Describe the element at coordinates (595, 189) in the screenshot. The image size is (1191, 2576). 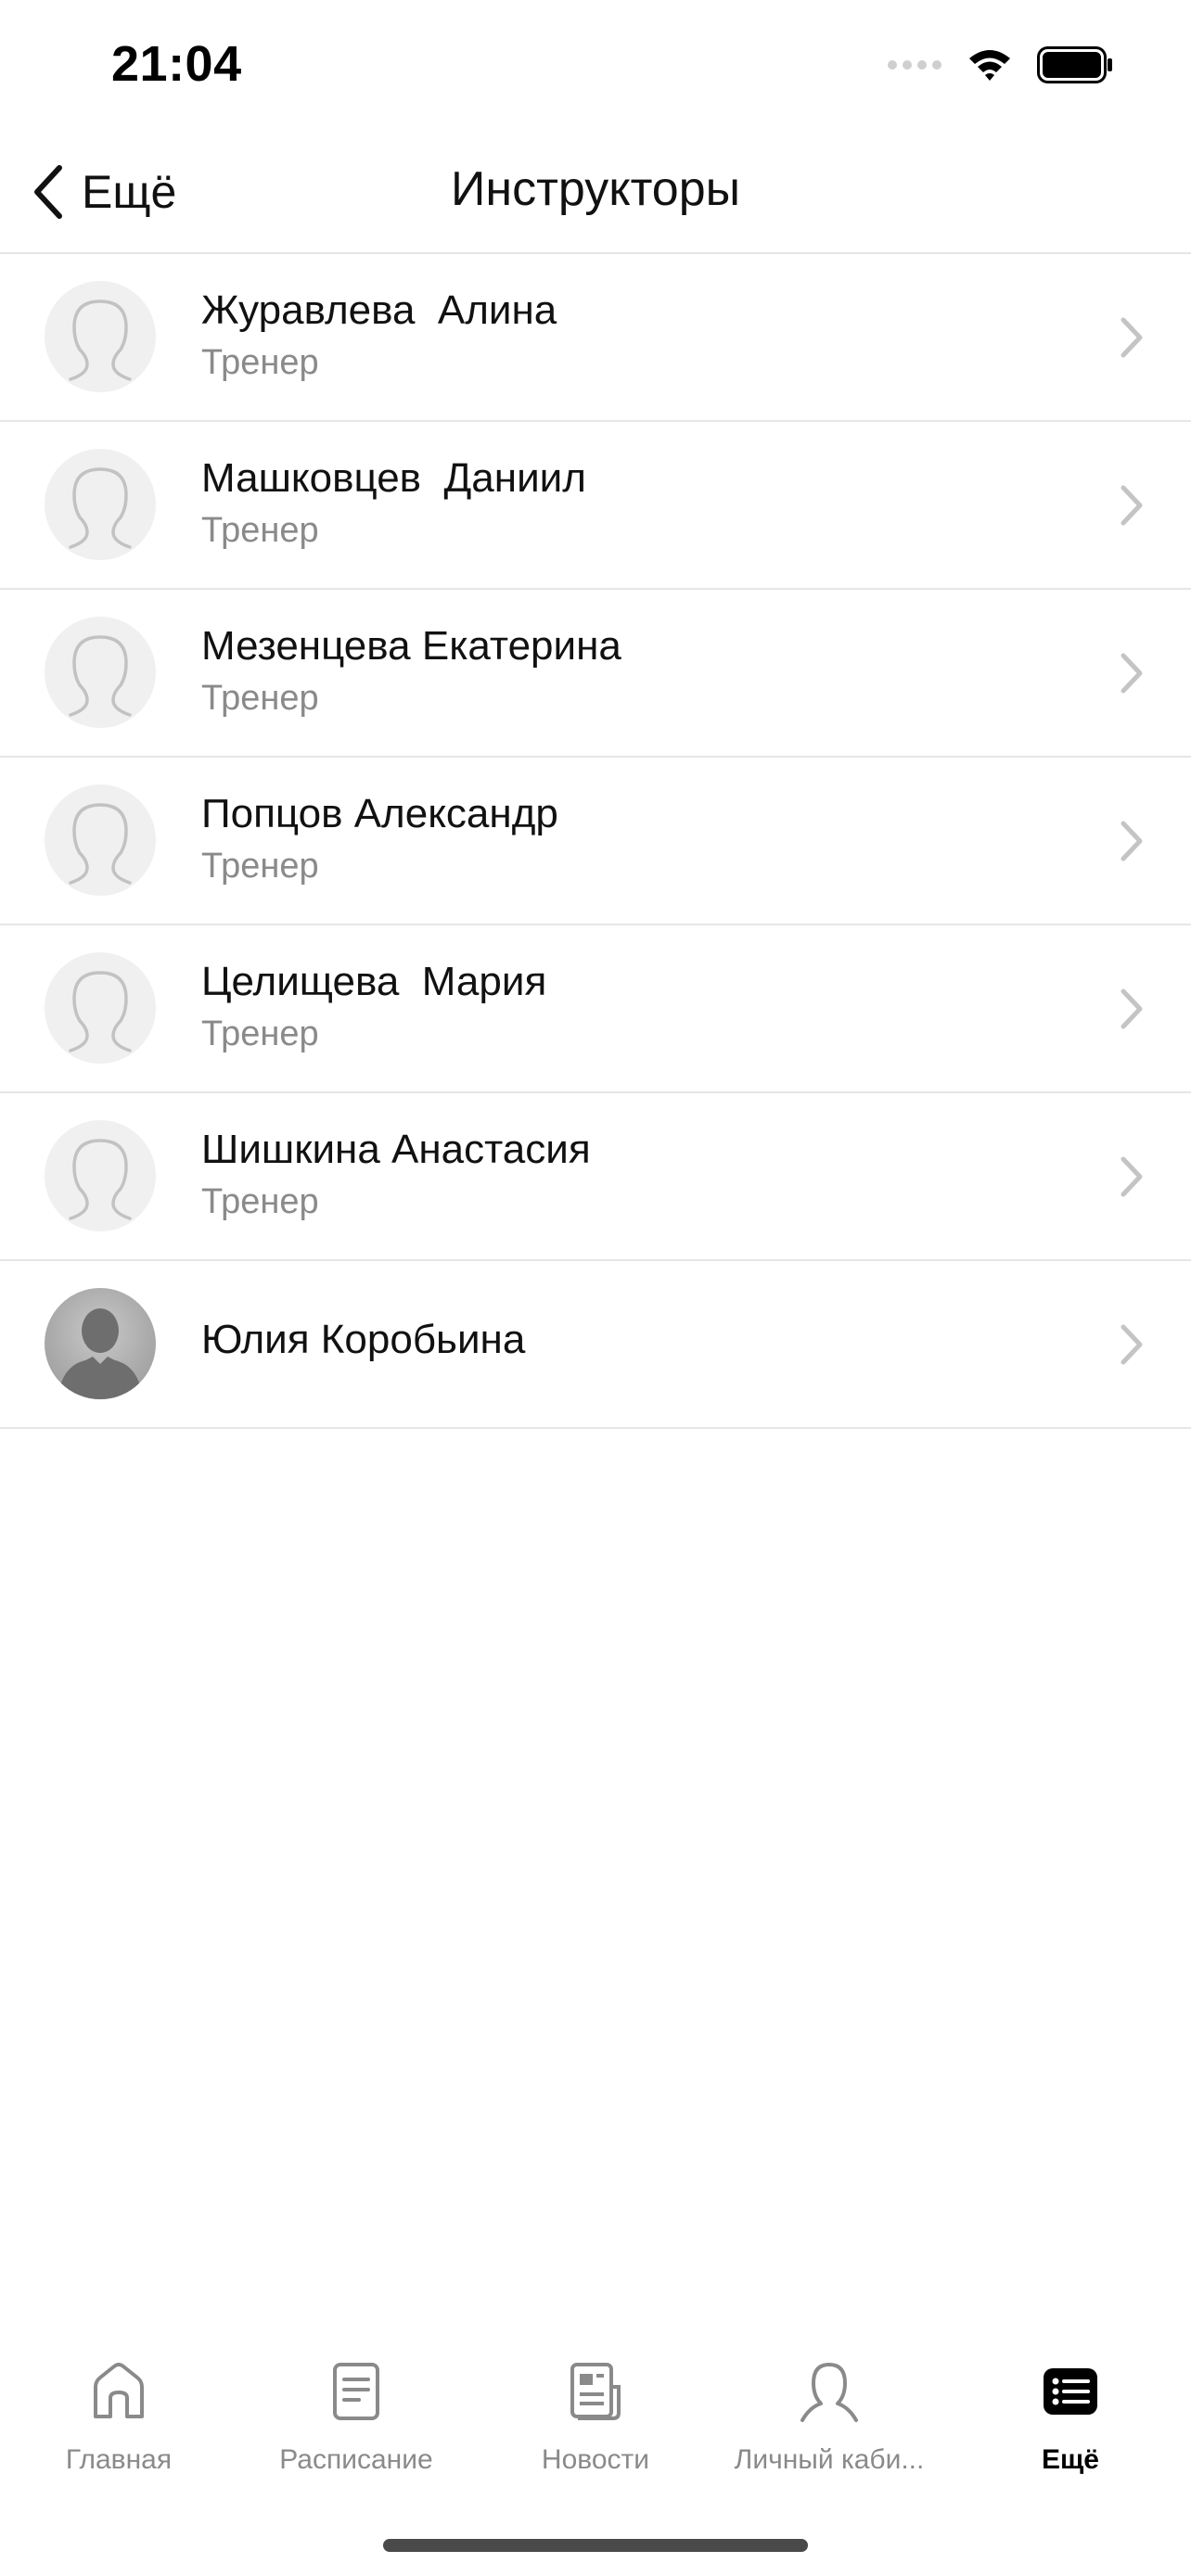
I see `page-title: Инструкторы` at that location.